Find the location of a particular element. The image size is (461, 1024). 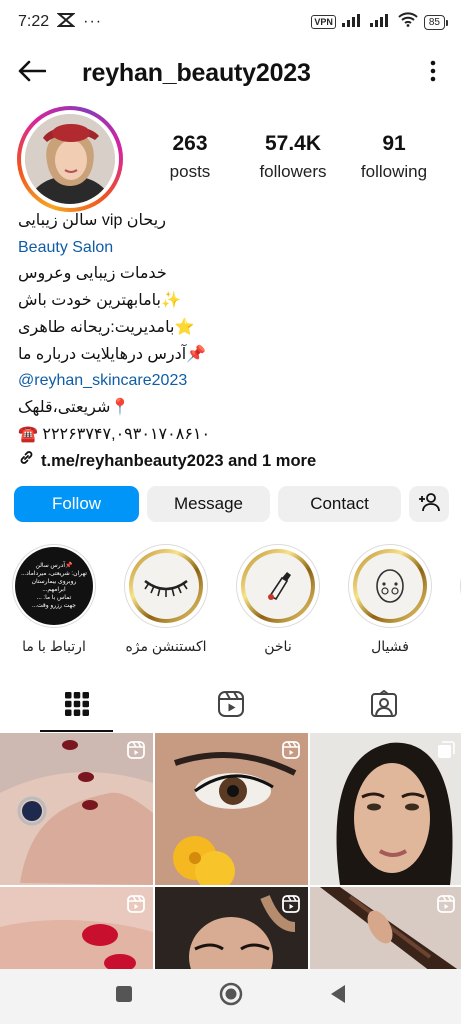

followers-stat: 57.4K followers is located at coordinates (293, 157).